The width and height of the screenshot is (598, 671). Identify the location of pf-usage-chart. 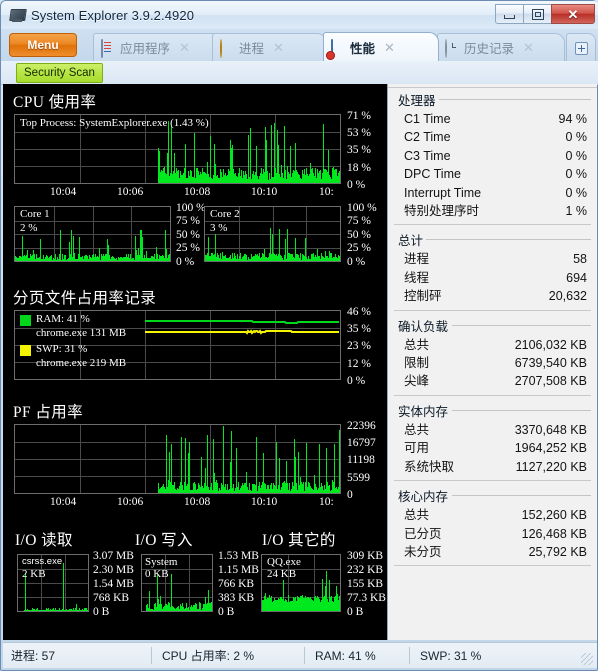
(177, 459).